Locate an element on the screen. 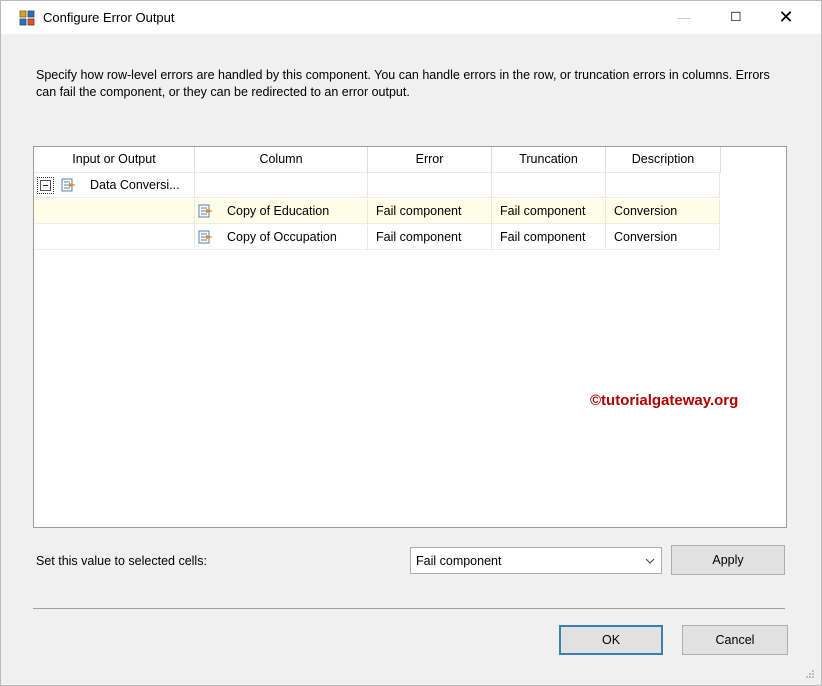 The width and height of the screenshot is (822, 686). collapse-icon is located at coordinates (45, 185).